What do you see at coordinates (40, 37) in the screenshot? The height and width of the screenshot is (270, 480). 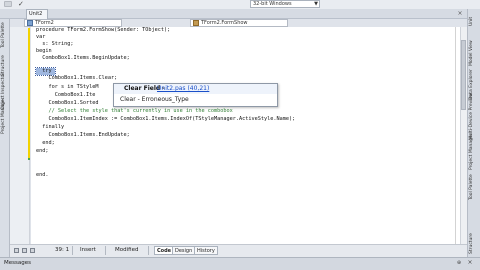 I see `code-line: var` at bounding box center [40, 37].